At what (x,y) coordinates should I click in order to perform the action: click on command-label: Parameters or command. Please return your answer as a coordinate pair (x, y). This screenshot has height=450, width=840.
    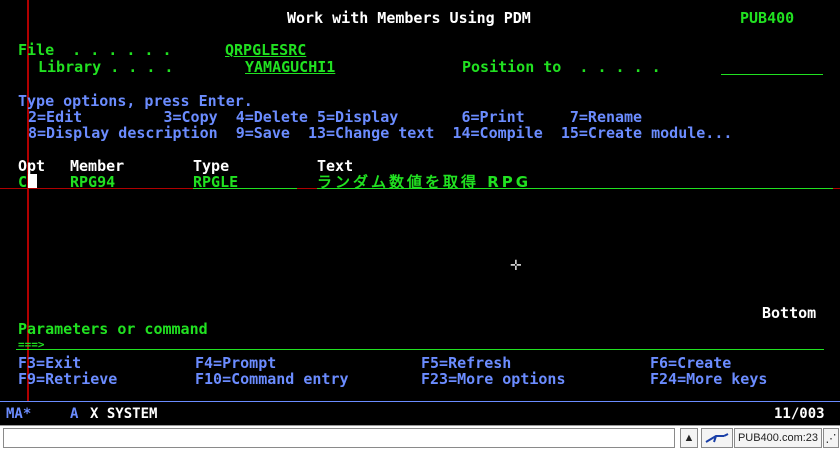
    Looking at the image, I should click on (113, 329).